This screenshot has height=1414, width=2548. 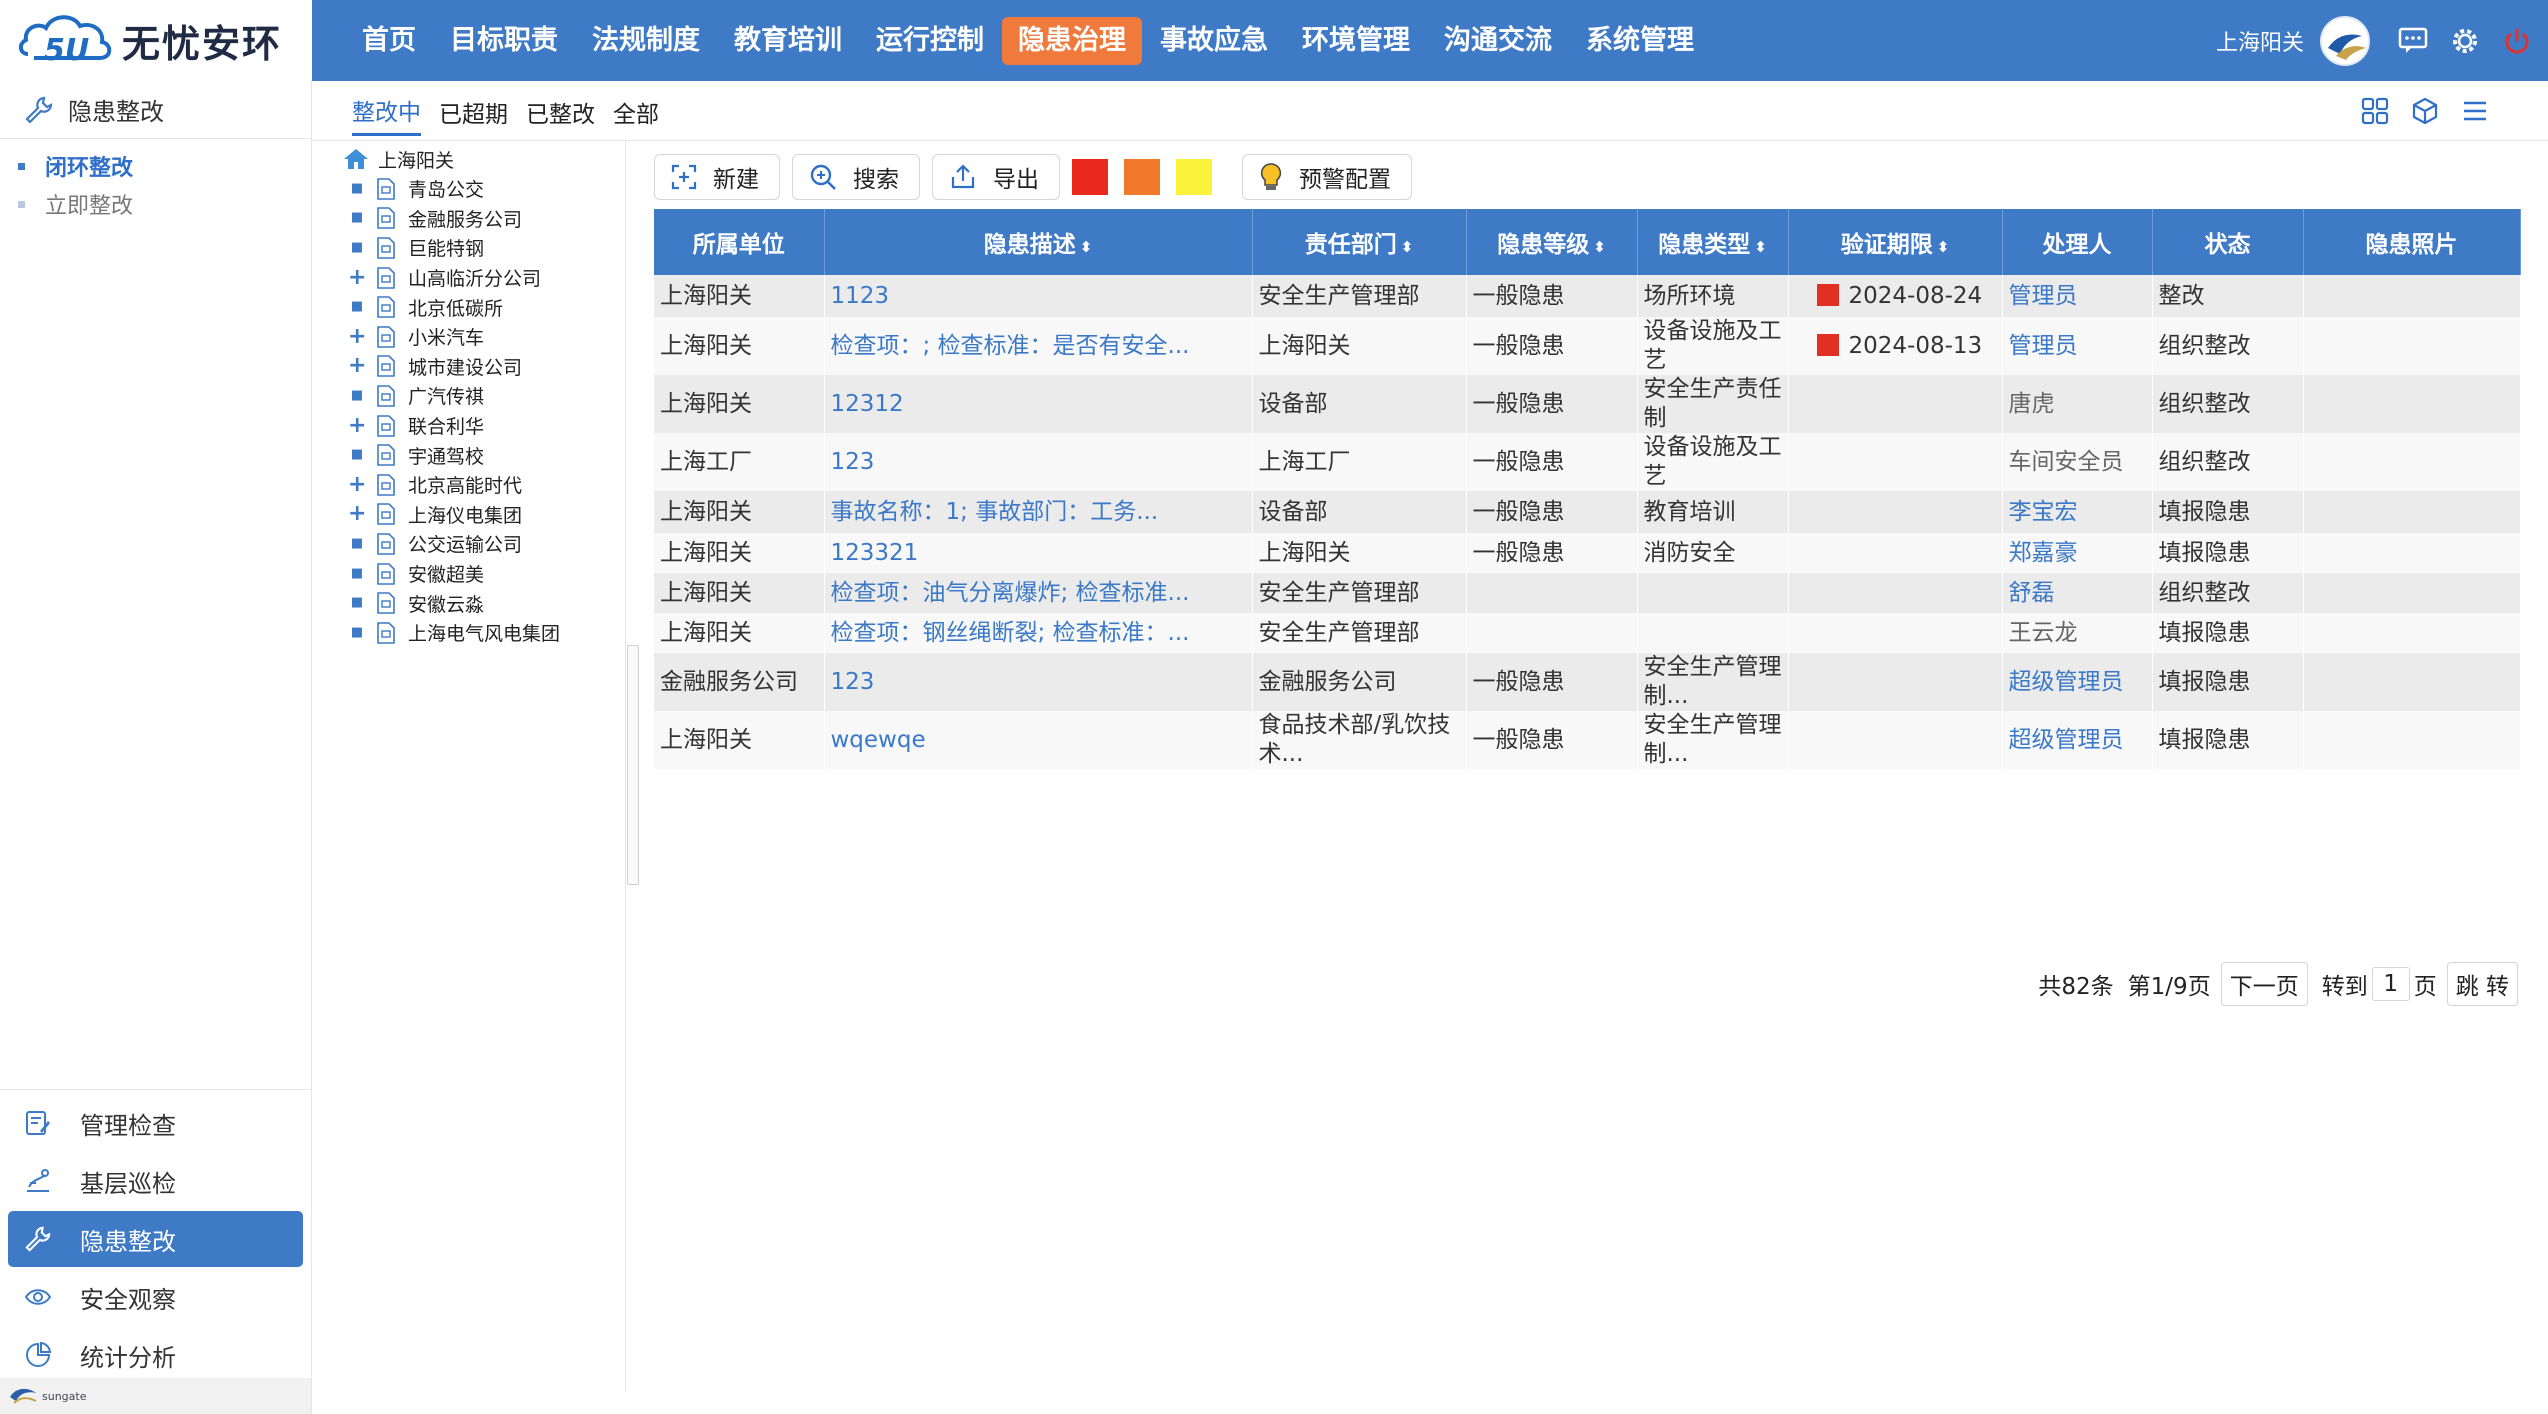 What do you see at coordinates (1587, 633) in the screenshot?
I see `table-row: 上海阳关 检查项：钢丝绳断裂; 检查标准：... 安全生产管理部 王云龙 填报隐患` at bounding box center [1587, 633].